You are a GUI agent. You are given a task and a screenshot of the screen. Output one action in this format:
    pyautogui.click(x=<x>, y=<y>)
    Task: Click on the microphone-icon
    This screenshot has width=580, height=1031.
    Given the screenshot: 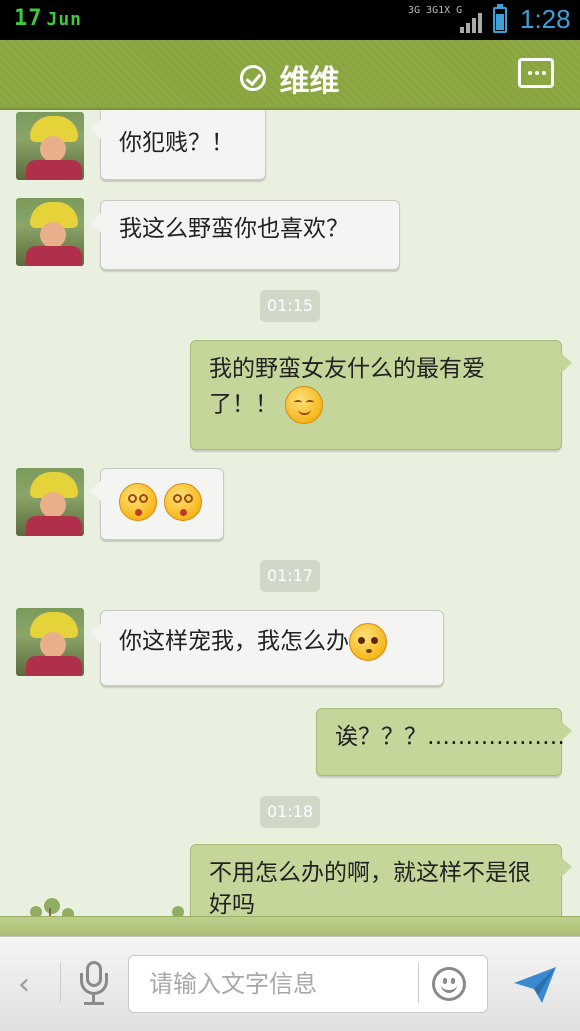 What is the action you would take?
    pyautogui.click(x=94, y=984)
    